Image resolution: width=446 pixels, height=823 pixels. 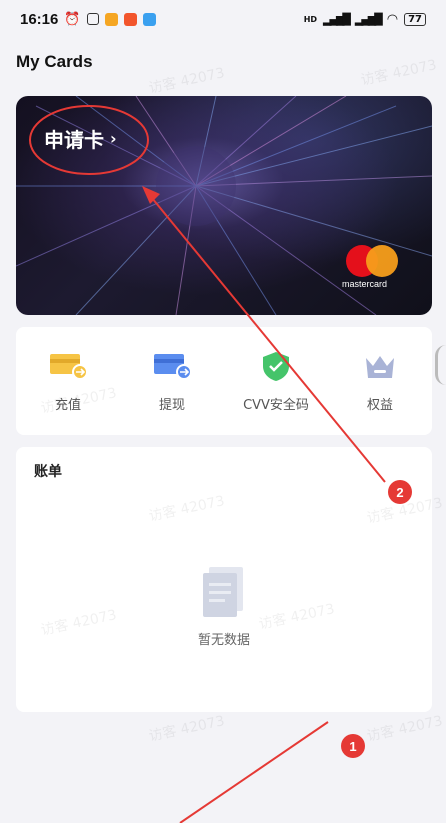 What do you see at coordinates (89, 140) in the screenshot?
I see `annotation-ellipse` at bounding box center [89, 140].